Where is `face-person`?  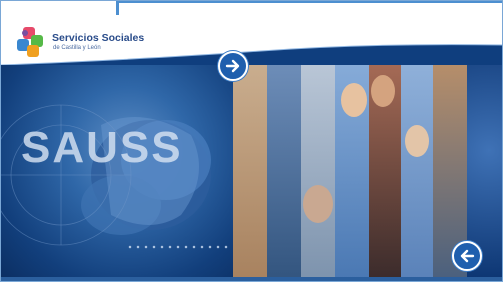 face-person is located at coordinates (383, 91).